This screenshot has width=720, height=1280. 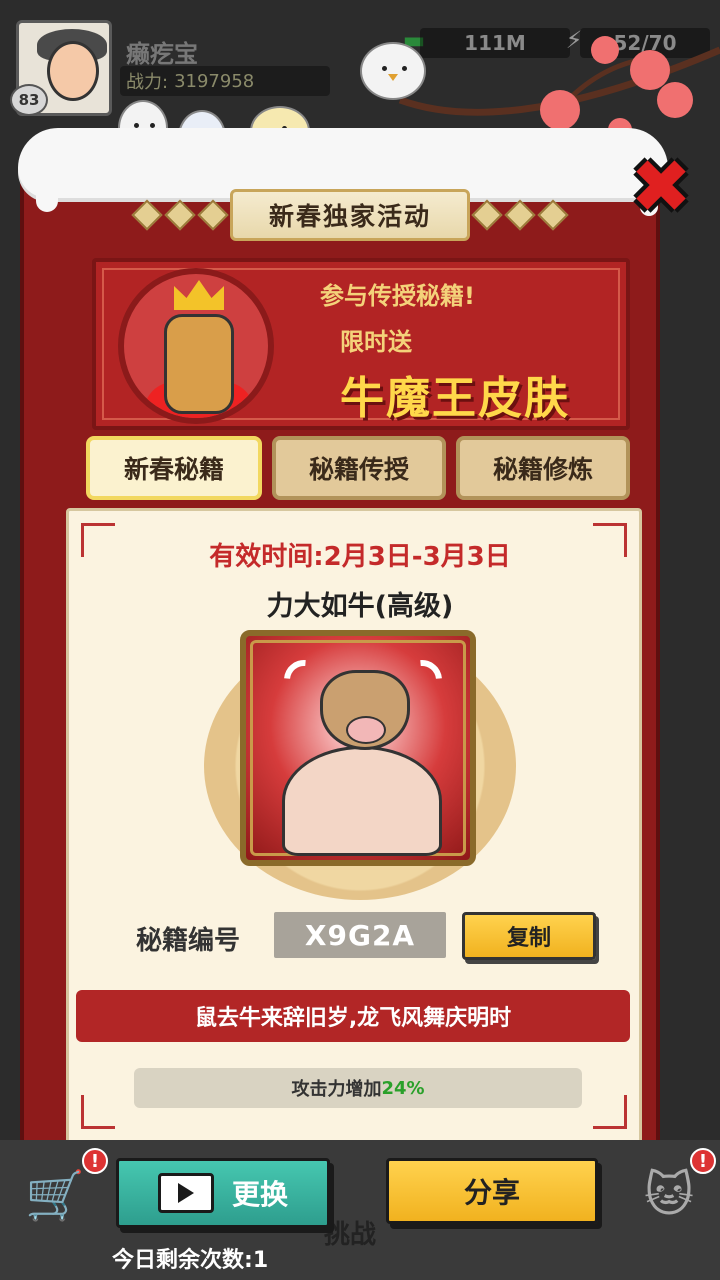 What do you see at coordinates (260, 1260) in the screenshot?
I see `remaining-value: 1` at bounding box center [260, 1260].